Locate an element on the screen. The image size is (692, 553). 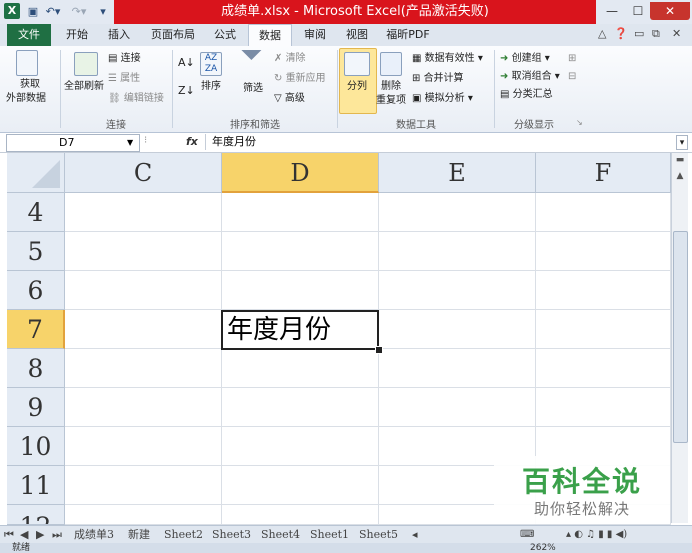
name-box-dropdown-icon: ▼ is located at coordinates (130, 143).